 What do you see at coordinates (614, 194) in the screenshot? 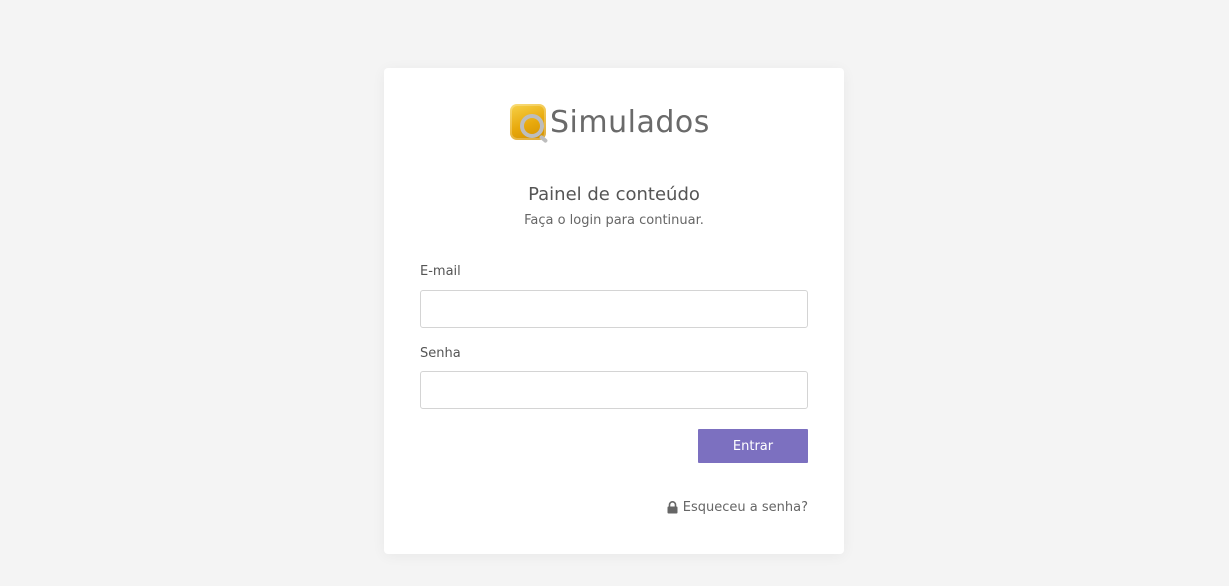
I see `page-title: Painel de conteúdo` at bounding box center [614, 194].